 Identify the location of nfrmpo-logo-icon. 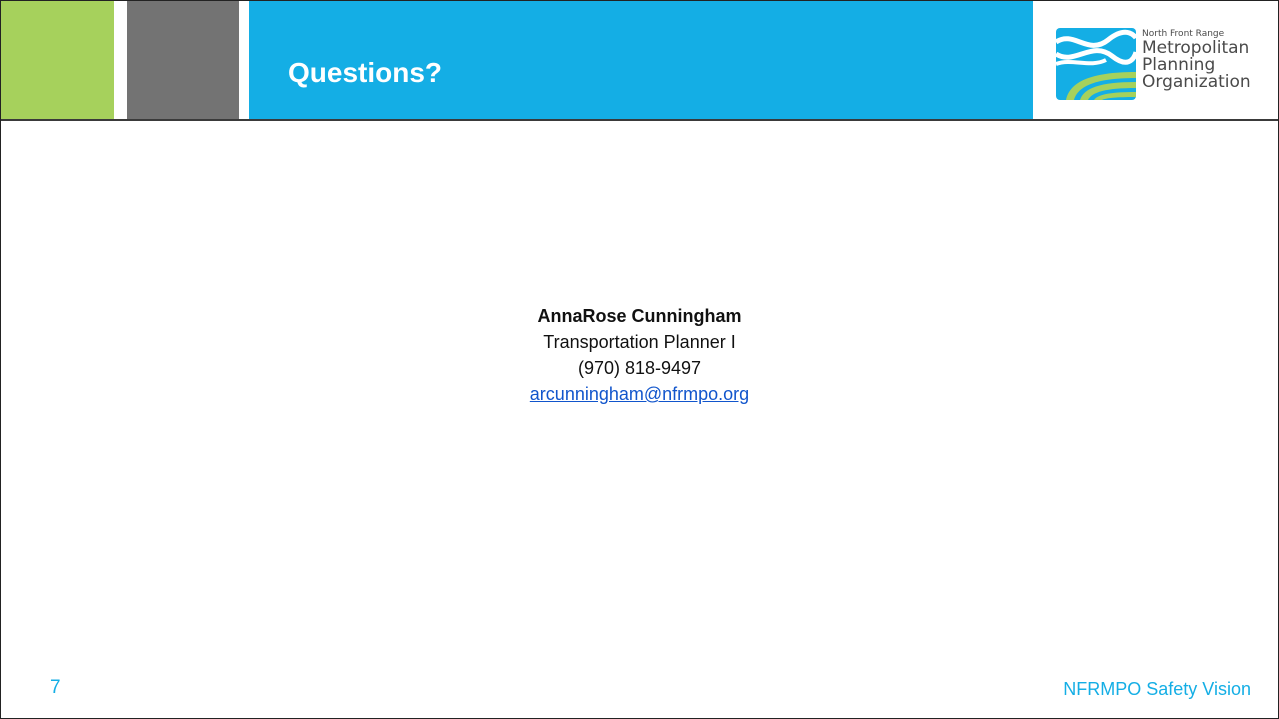
(1096, 64).